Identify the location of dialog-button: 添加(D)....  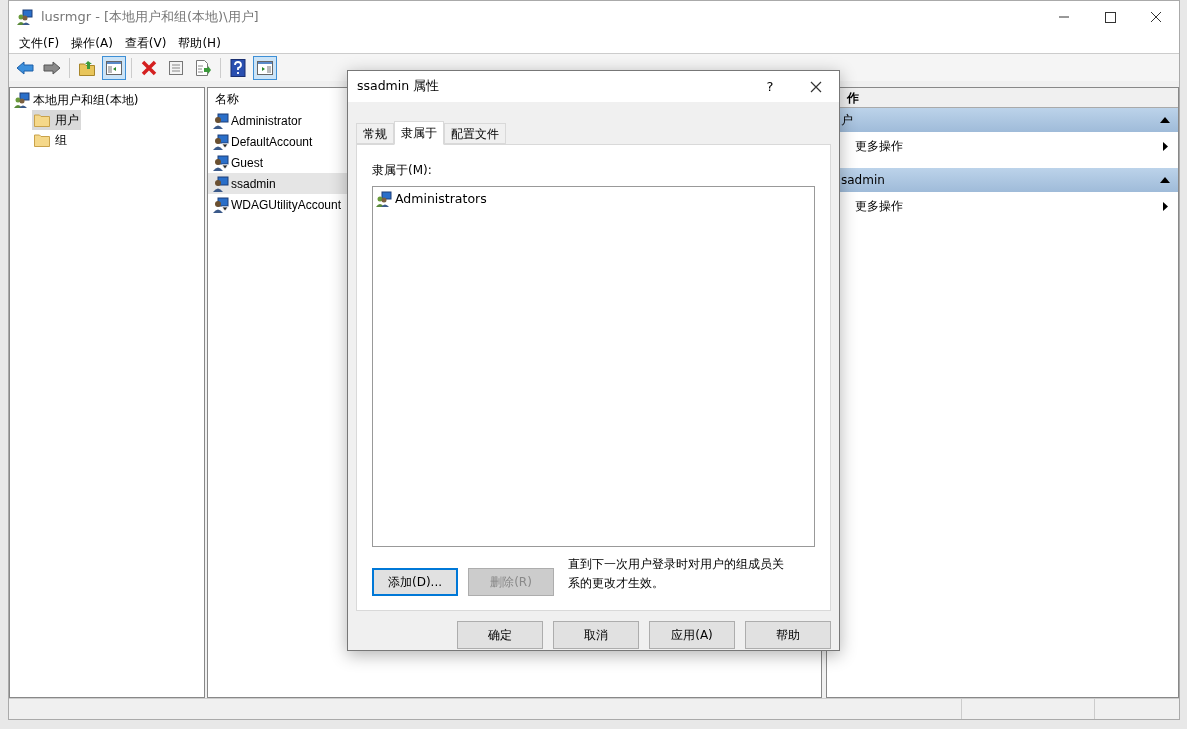
(415, 582).